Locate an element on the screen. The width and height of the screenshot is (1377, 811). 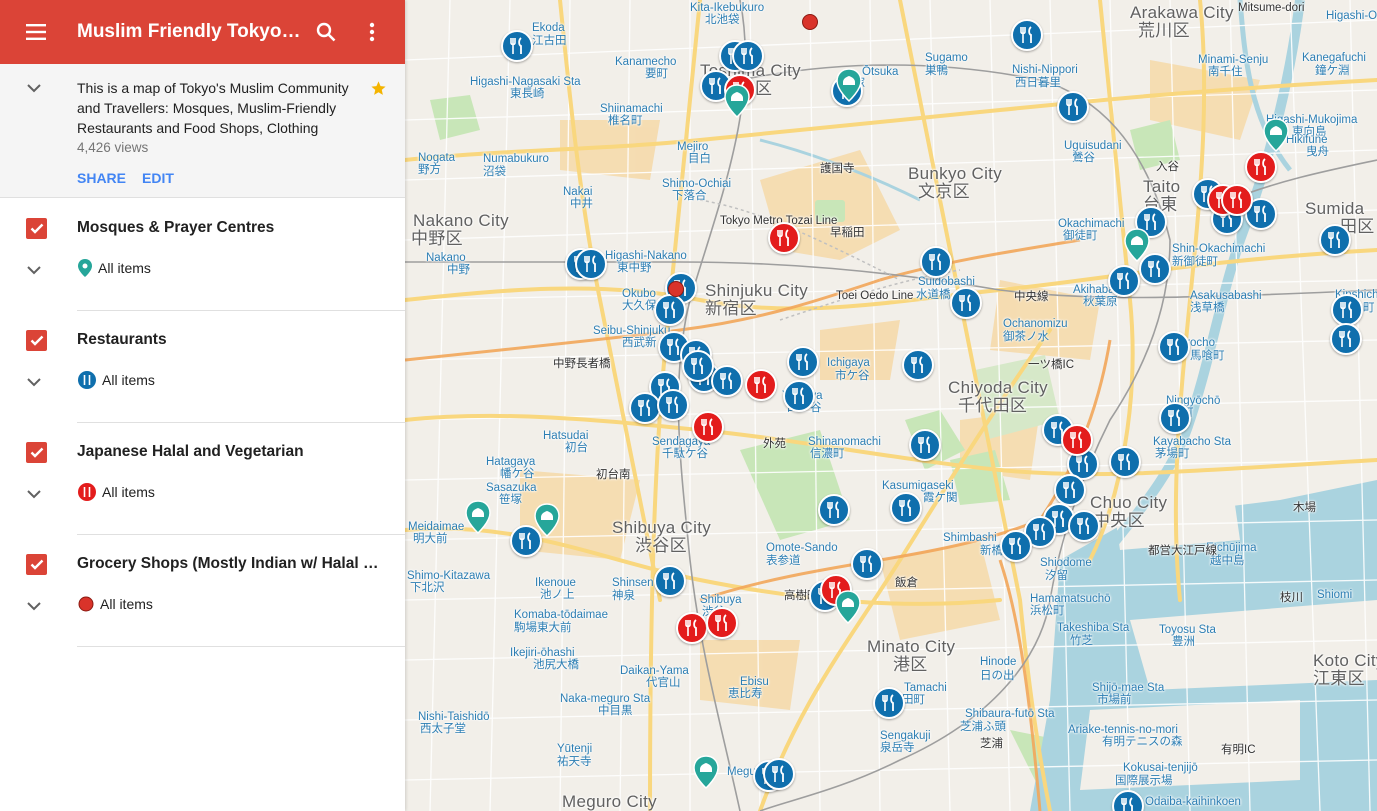
red-restaurant-icon is located at coordinates (87, 492).